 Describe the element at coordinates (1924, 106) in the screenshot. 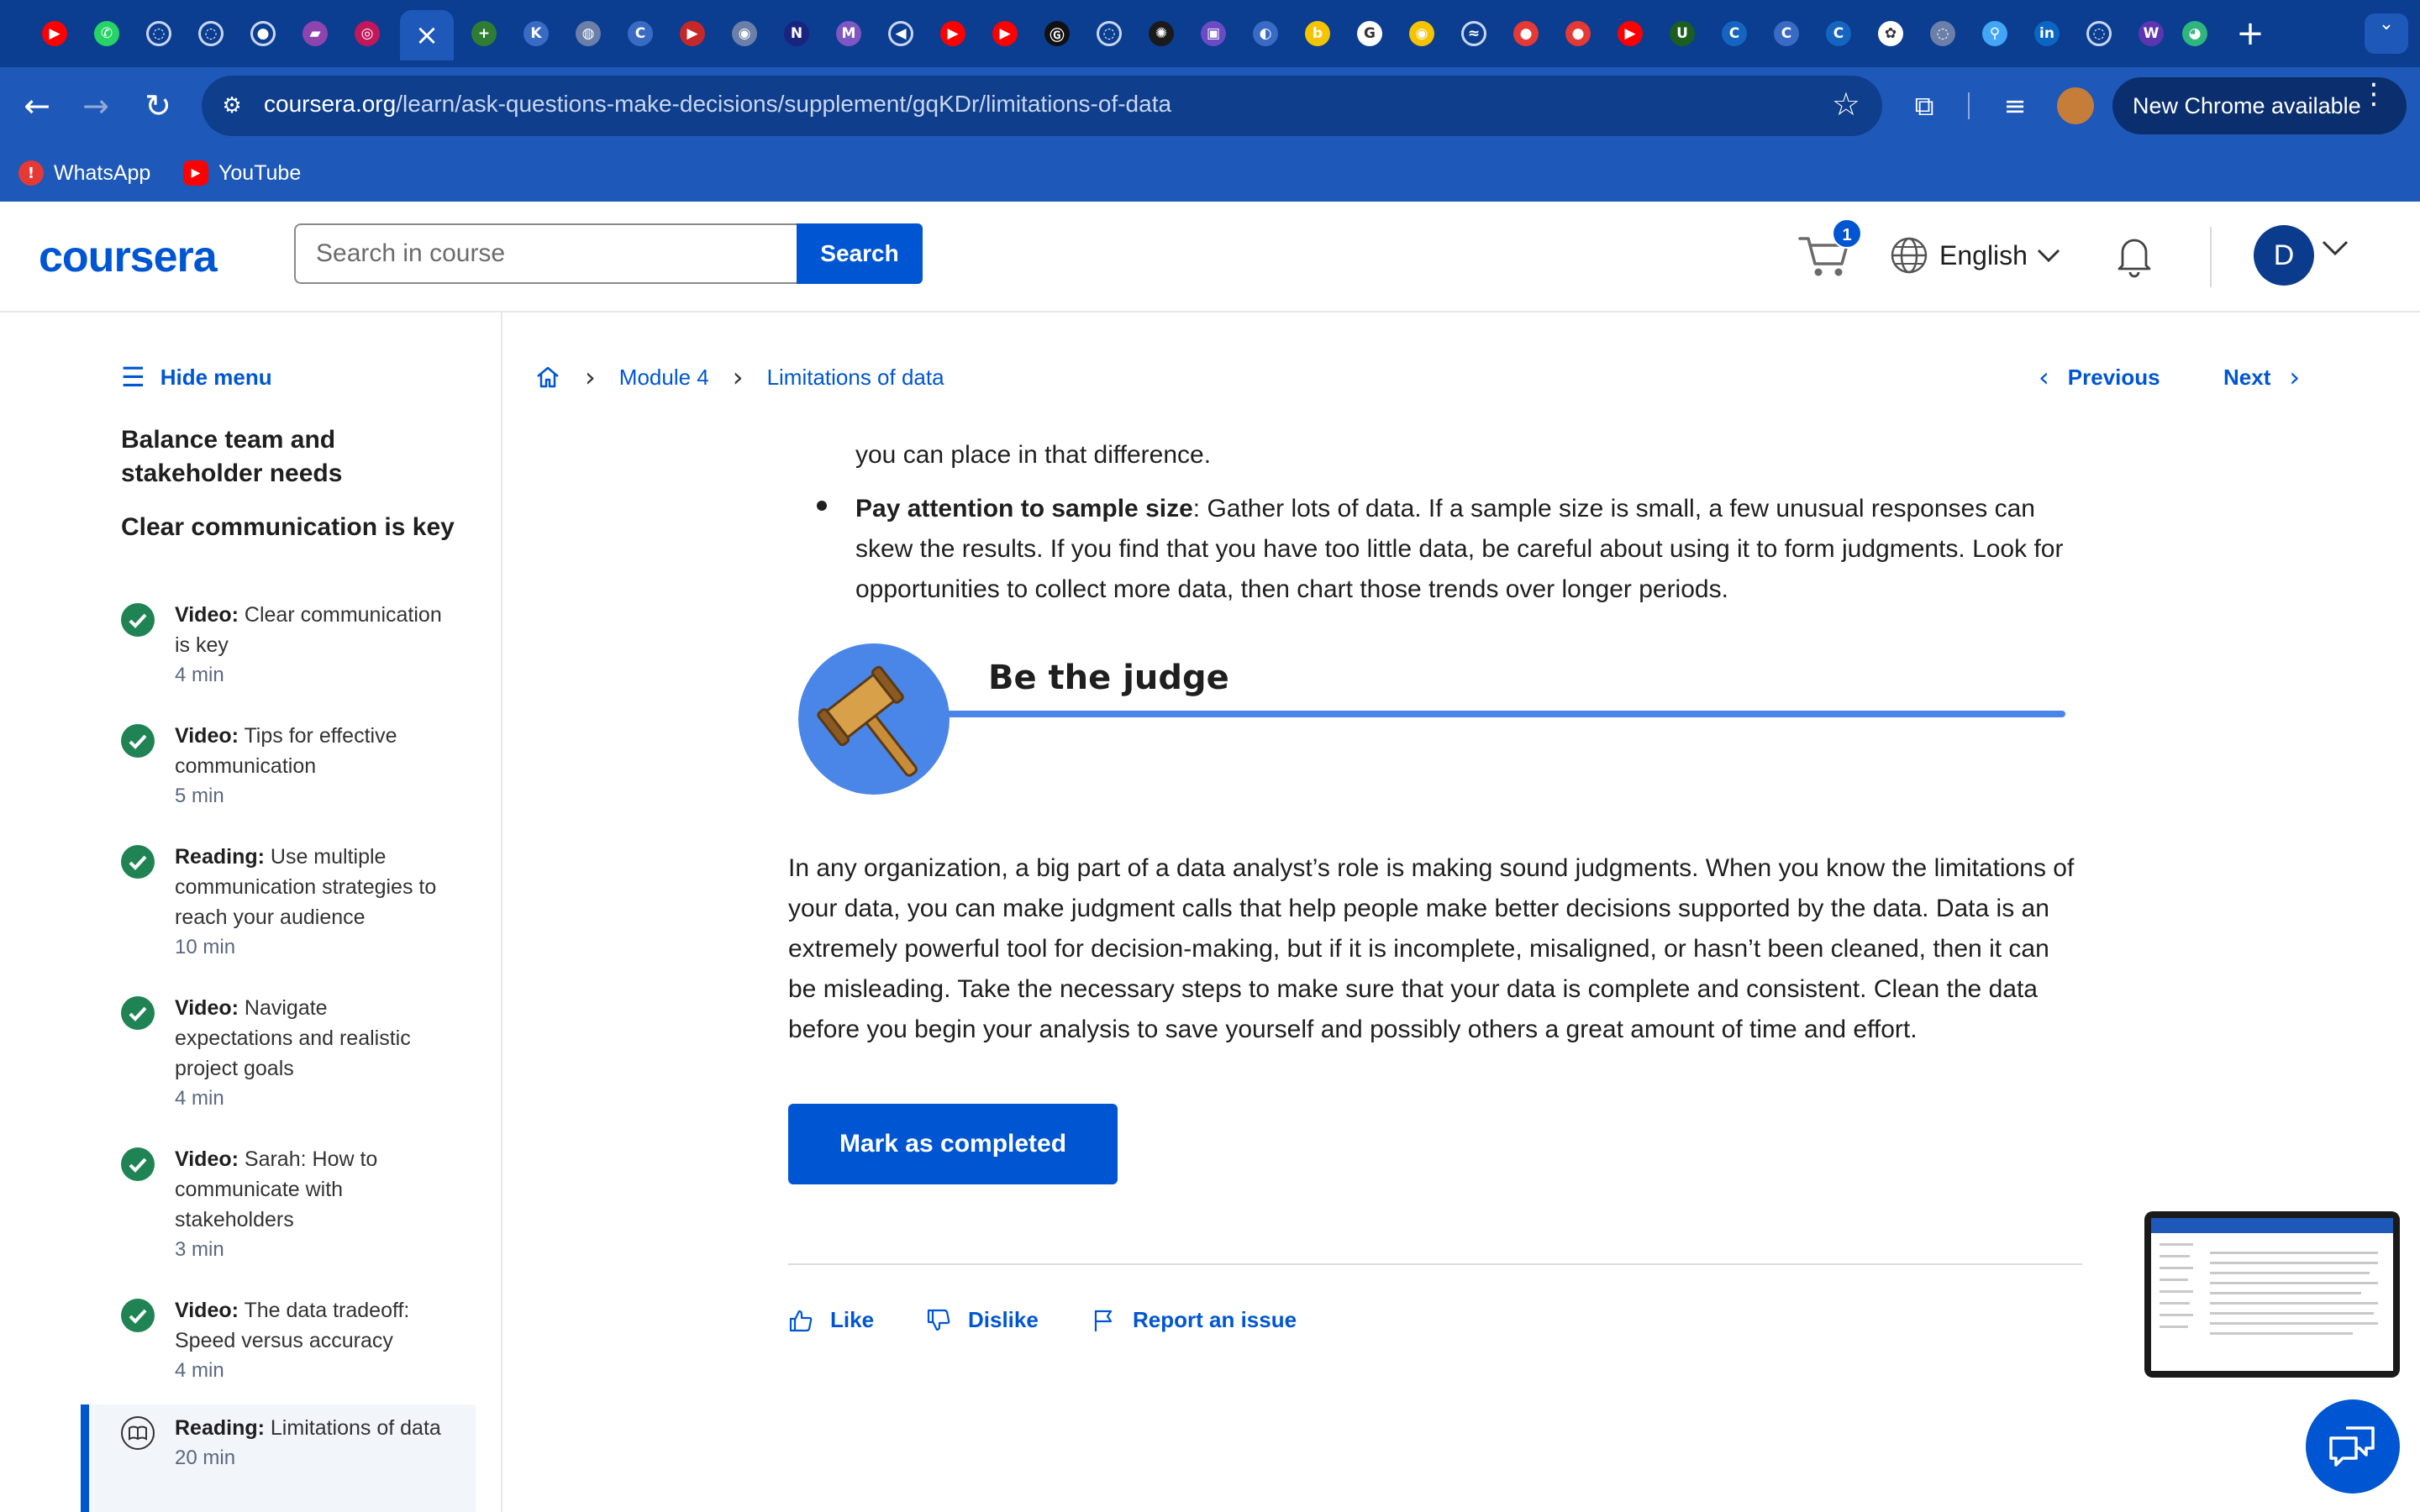

I see `extensions-icon: ⧉` at that location.